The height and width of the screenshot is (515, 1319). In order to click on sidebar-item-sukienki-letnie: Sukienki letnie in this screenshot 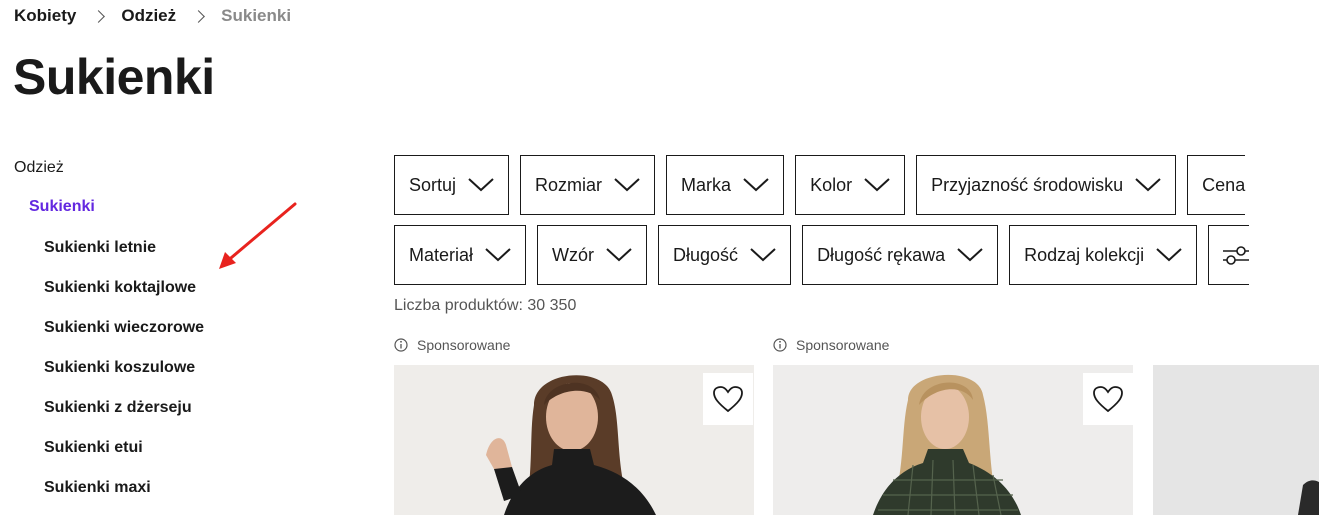, I will do `click(100, 248)`.